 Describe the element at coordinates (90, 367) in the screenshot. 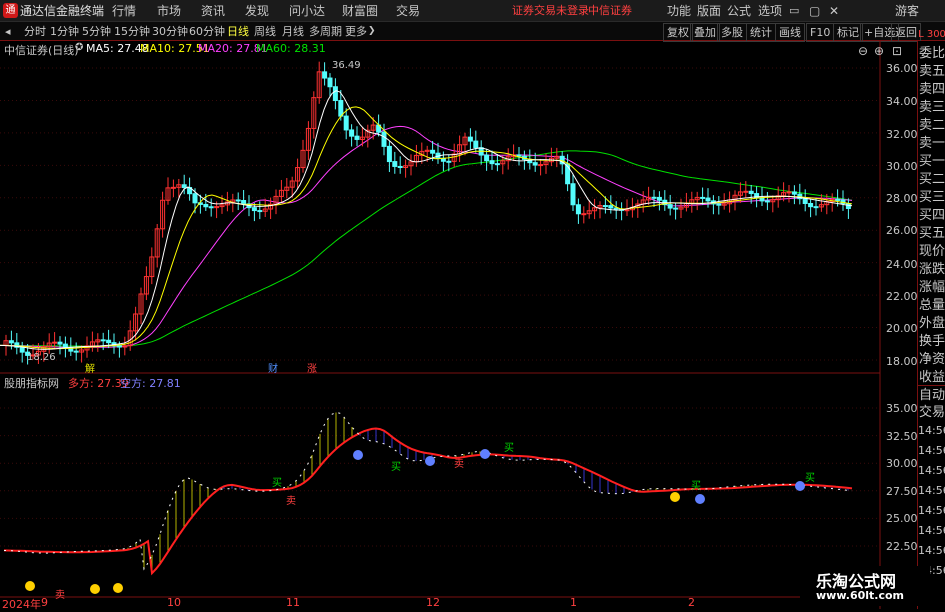

I see `event-unlock: 解` at that location.